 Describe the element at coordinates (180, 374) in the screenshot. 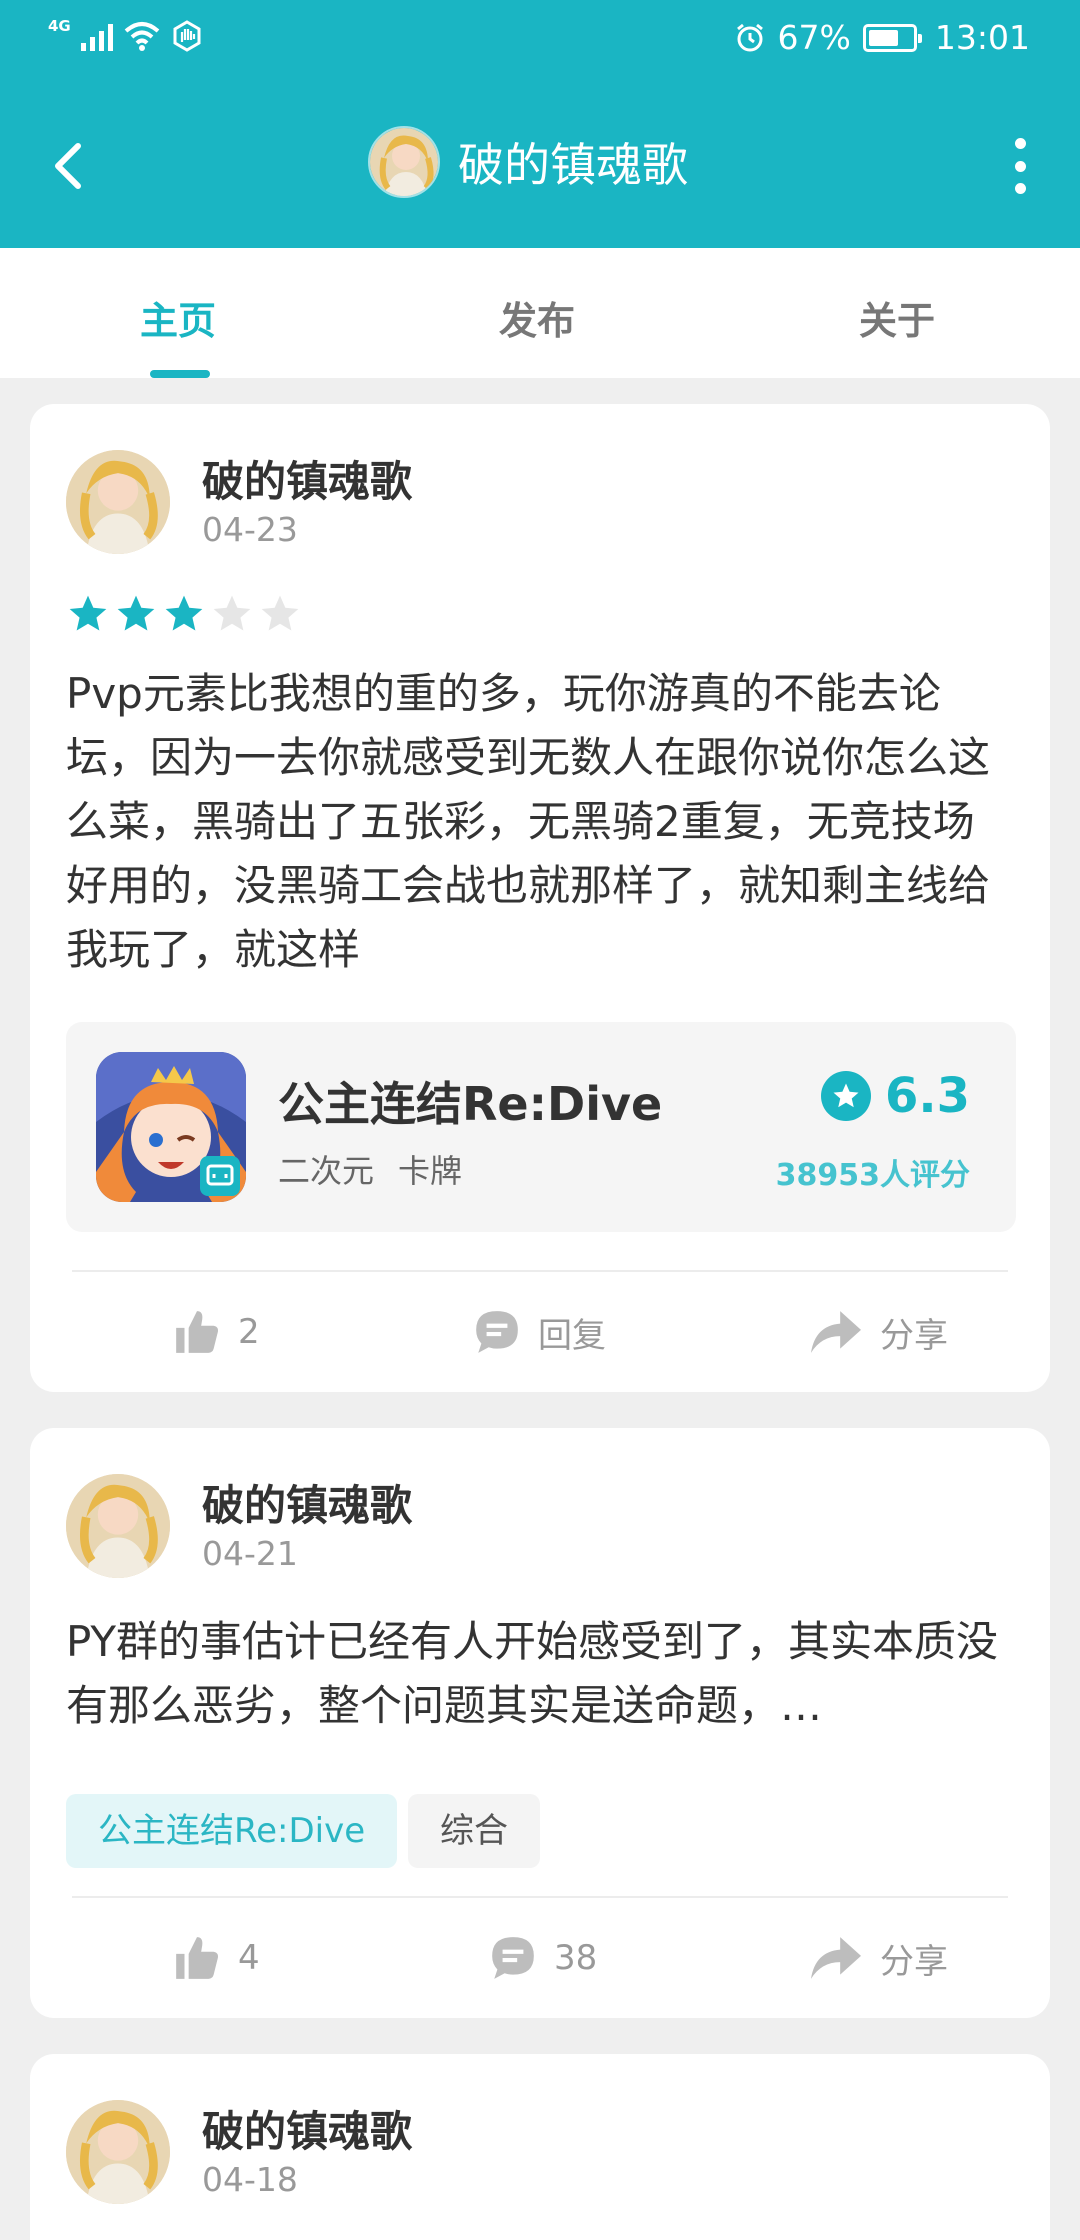

I see `tab-active-indicator` at that location.